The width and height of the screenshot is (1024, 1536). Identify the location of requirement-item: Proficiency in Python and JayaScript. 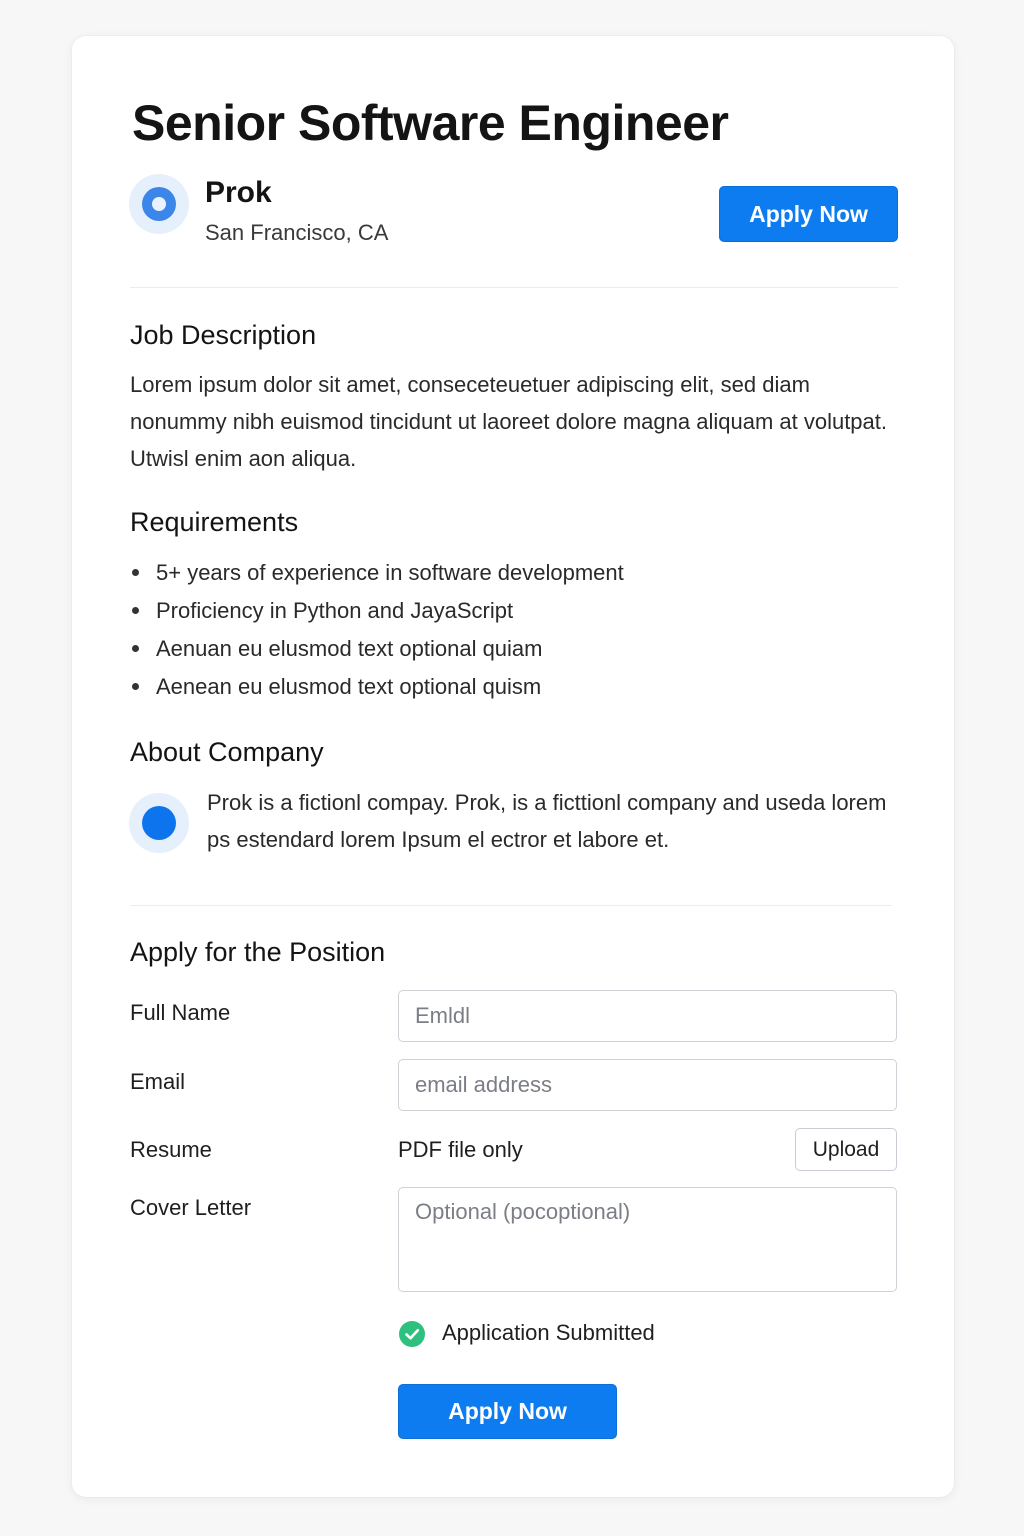
(490, 611).